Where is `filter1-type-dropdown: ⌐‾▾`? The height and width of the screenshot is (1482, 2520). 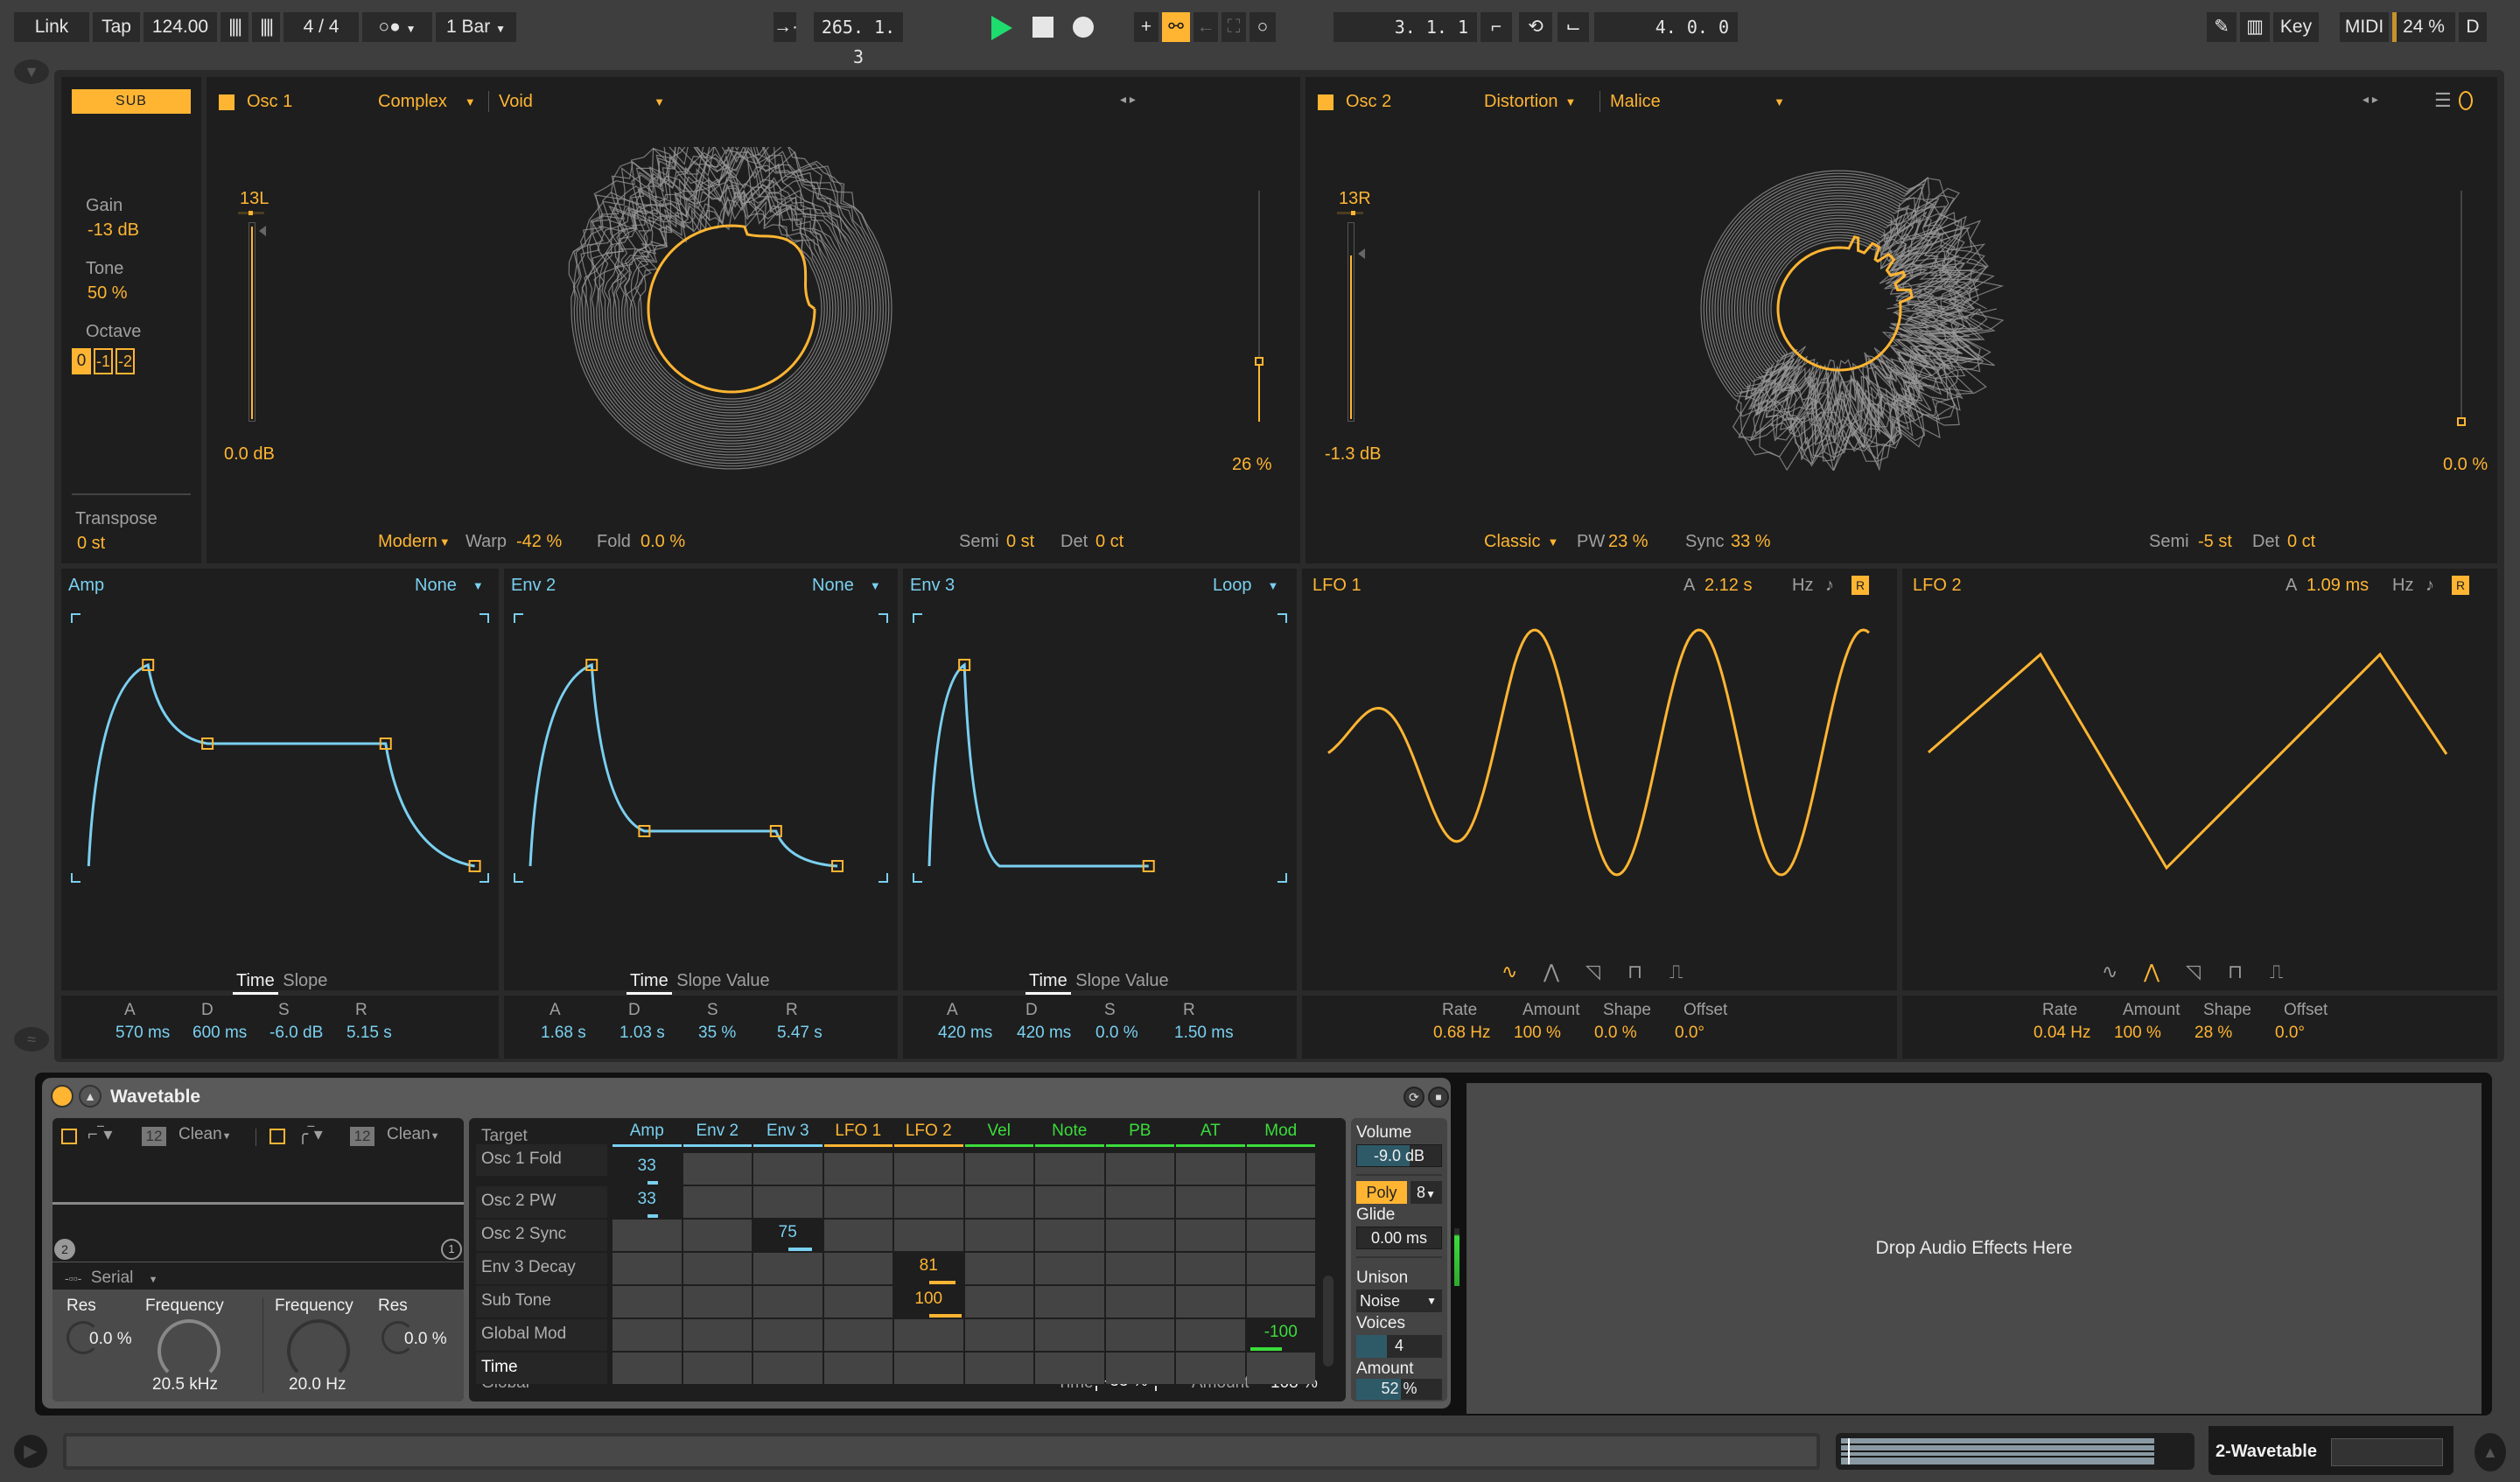
filter1-type-dropdown: ⌐‾▾ is located at coordinates (100, 1134).